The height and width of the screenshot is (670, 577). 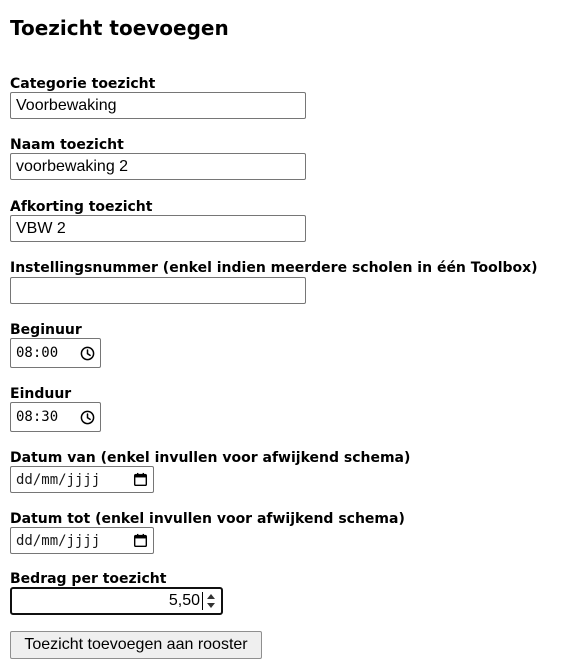 I want to click on bedrag-label: Bedrag per toezicht, so click(x=88, y=579).